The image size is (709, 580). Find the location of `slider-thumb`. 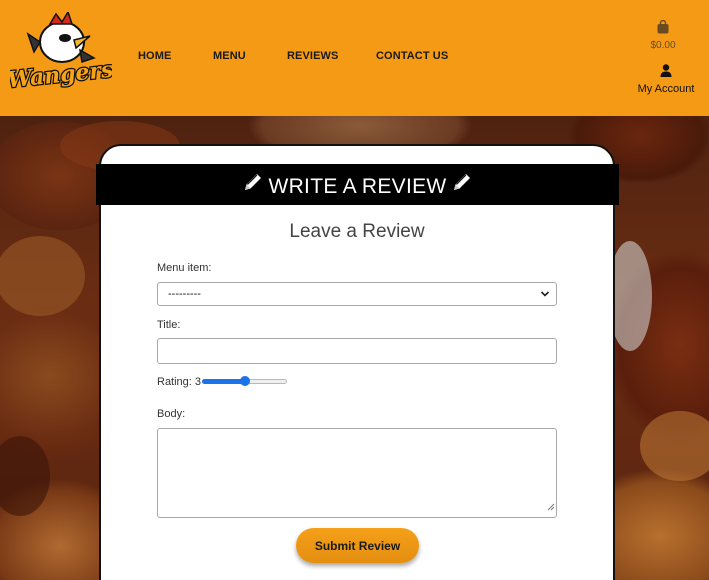

slider-thumb is located at coordinates (245, 381).